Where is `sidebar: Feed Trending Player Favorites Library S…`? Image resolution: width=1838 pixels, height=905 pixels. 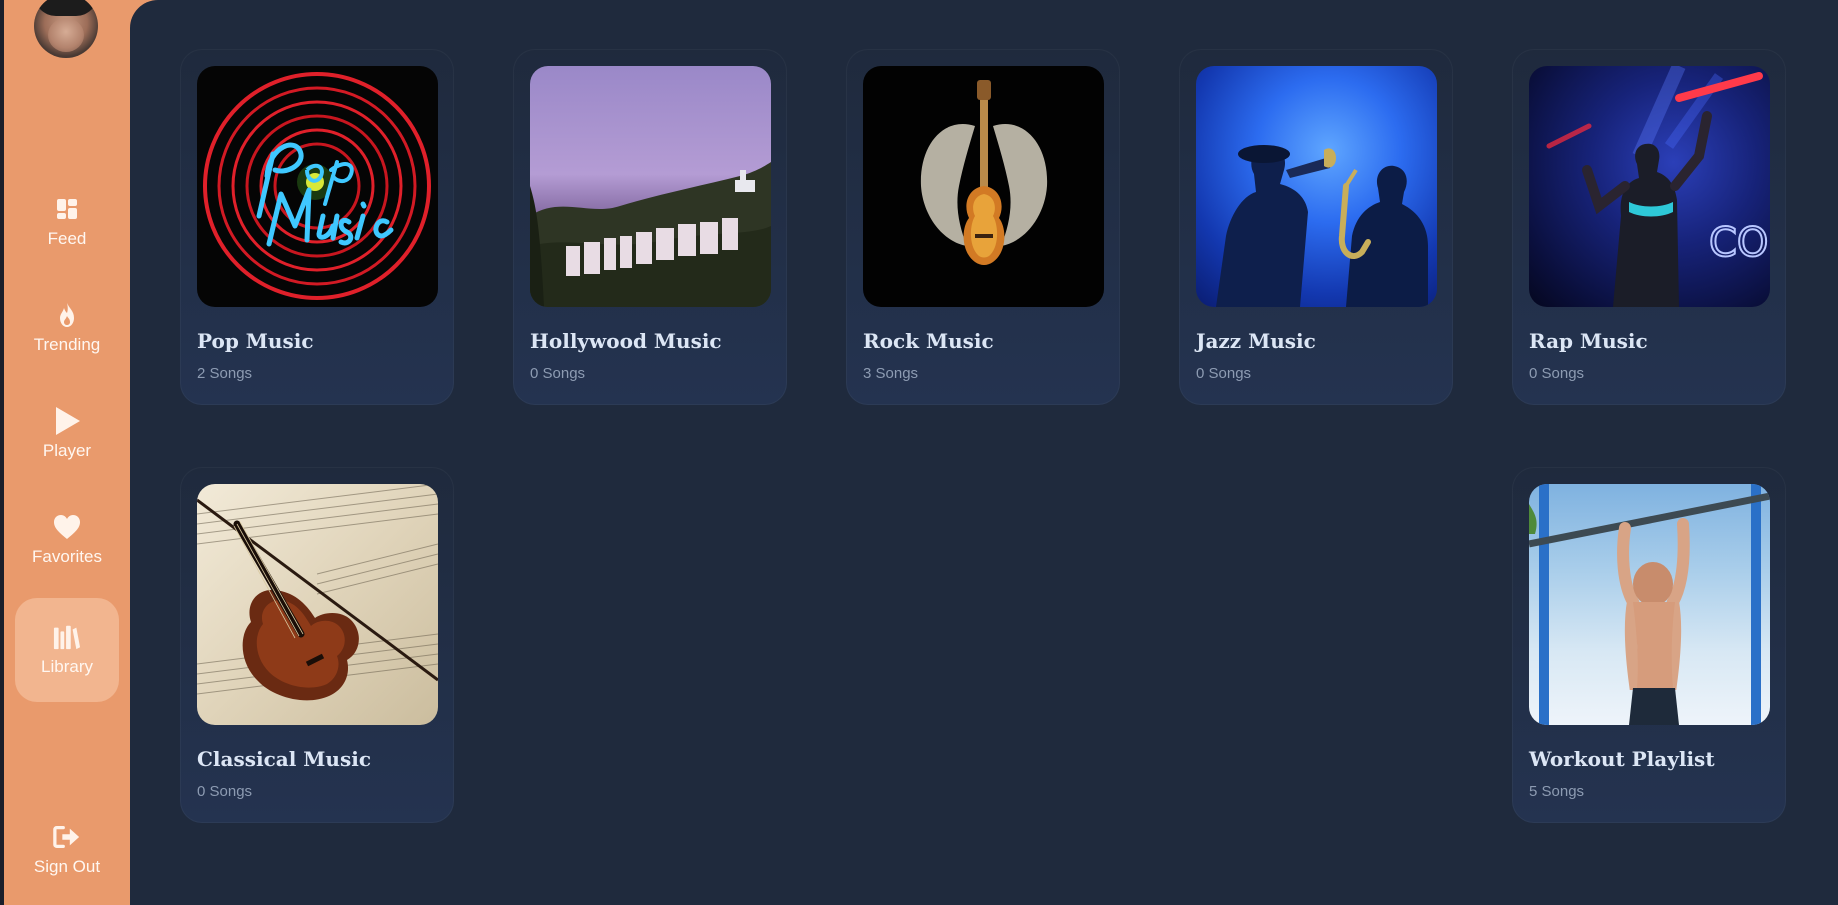 sidebar: Feed Trending Player Favorites Library S… is located at coordinates (65, 452).